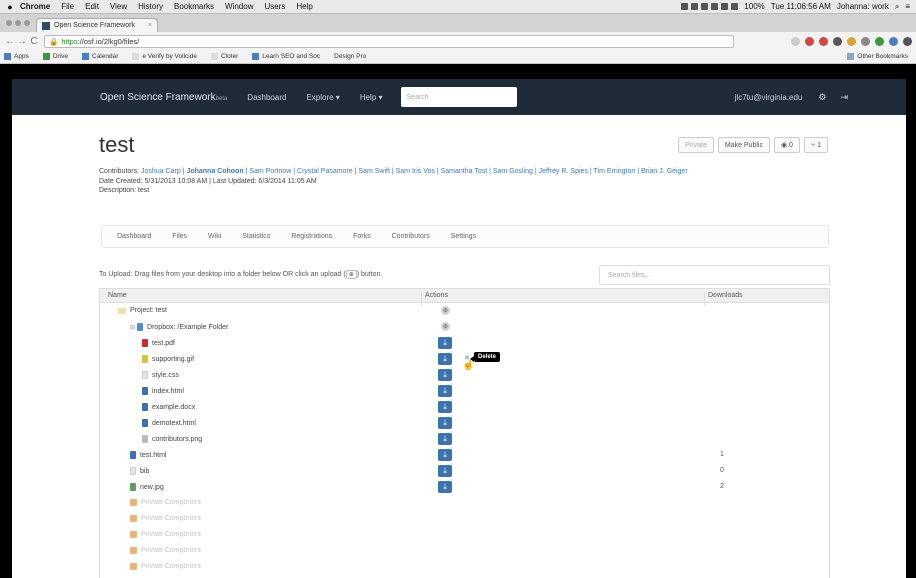 The height and width of the screenshot is (578, 916). I want to click on tab-wiki: Wiki, so click(214, 236).